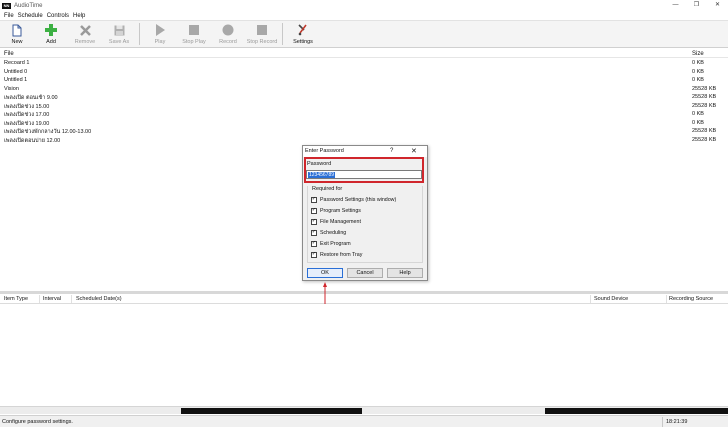 The width and height of the screenshot is (728, 427). I want to click on column-interval: Interval, so click(52, 299).